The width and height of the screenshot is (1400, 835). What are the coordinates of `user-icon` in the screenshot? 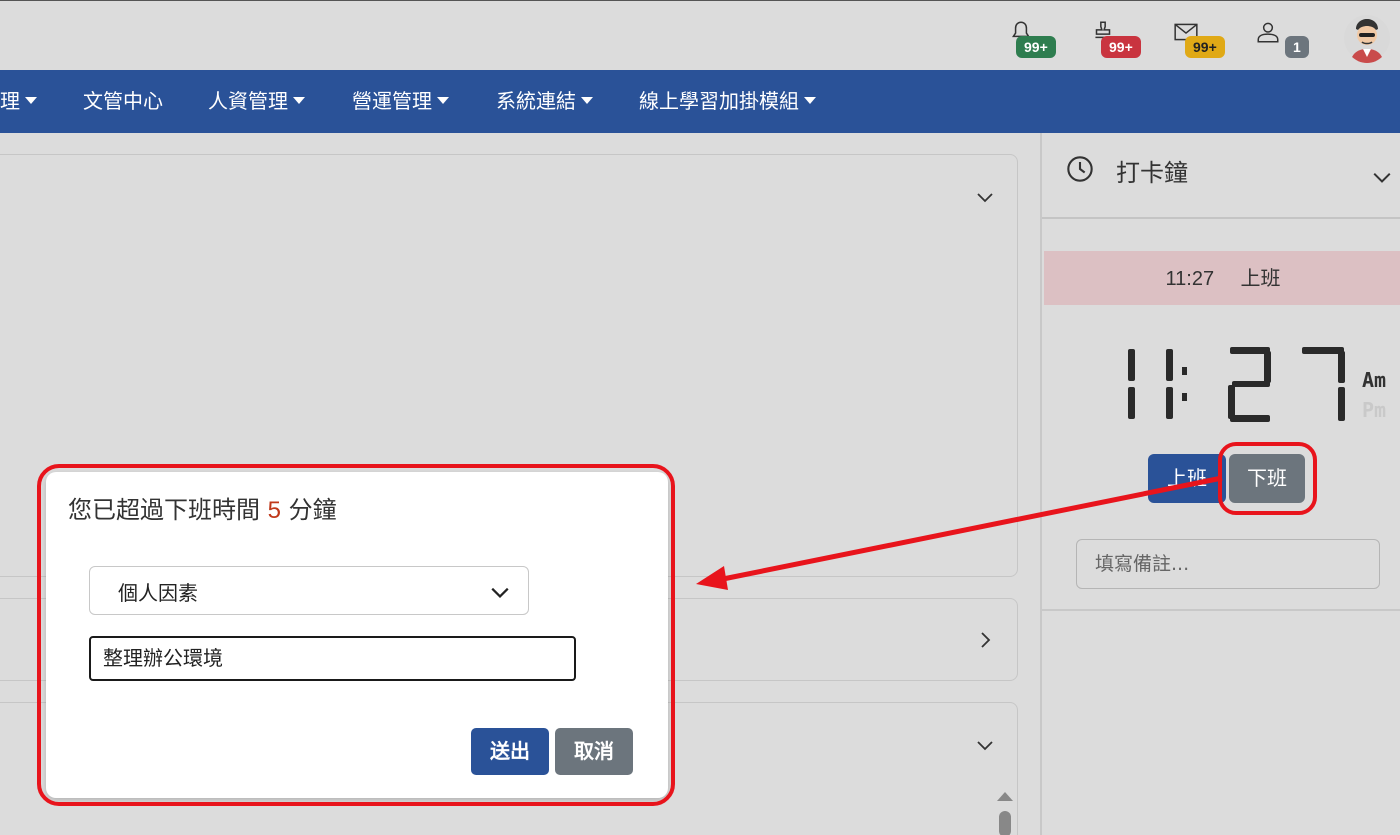 It's located at (1268, 32).